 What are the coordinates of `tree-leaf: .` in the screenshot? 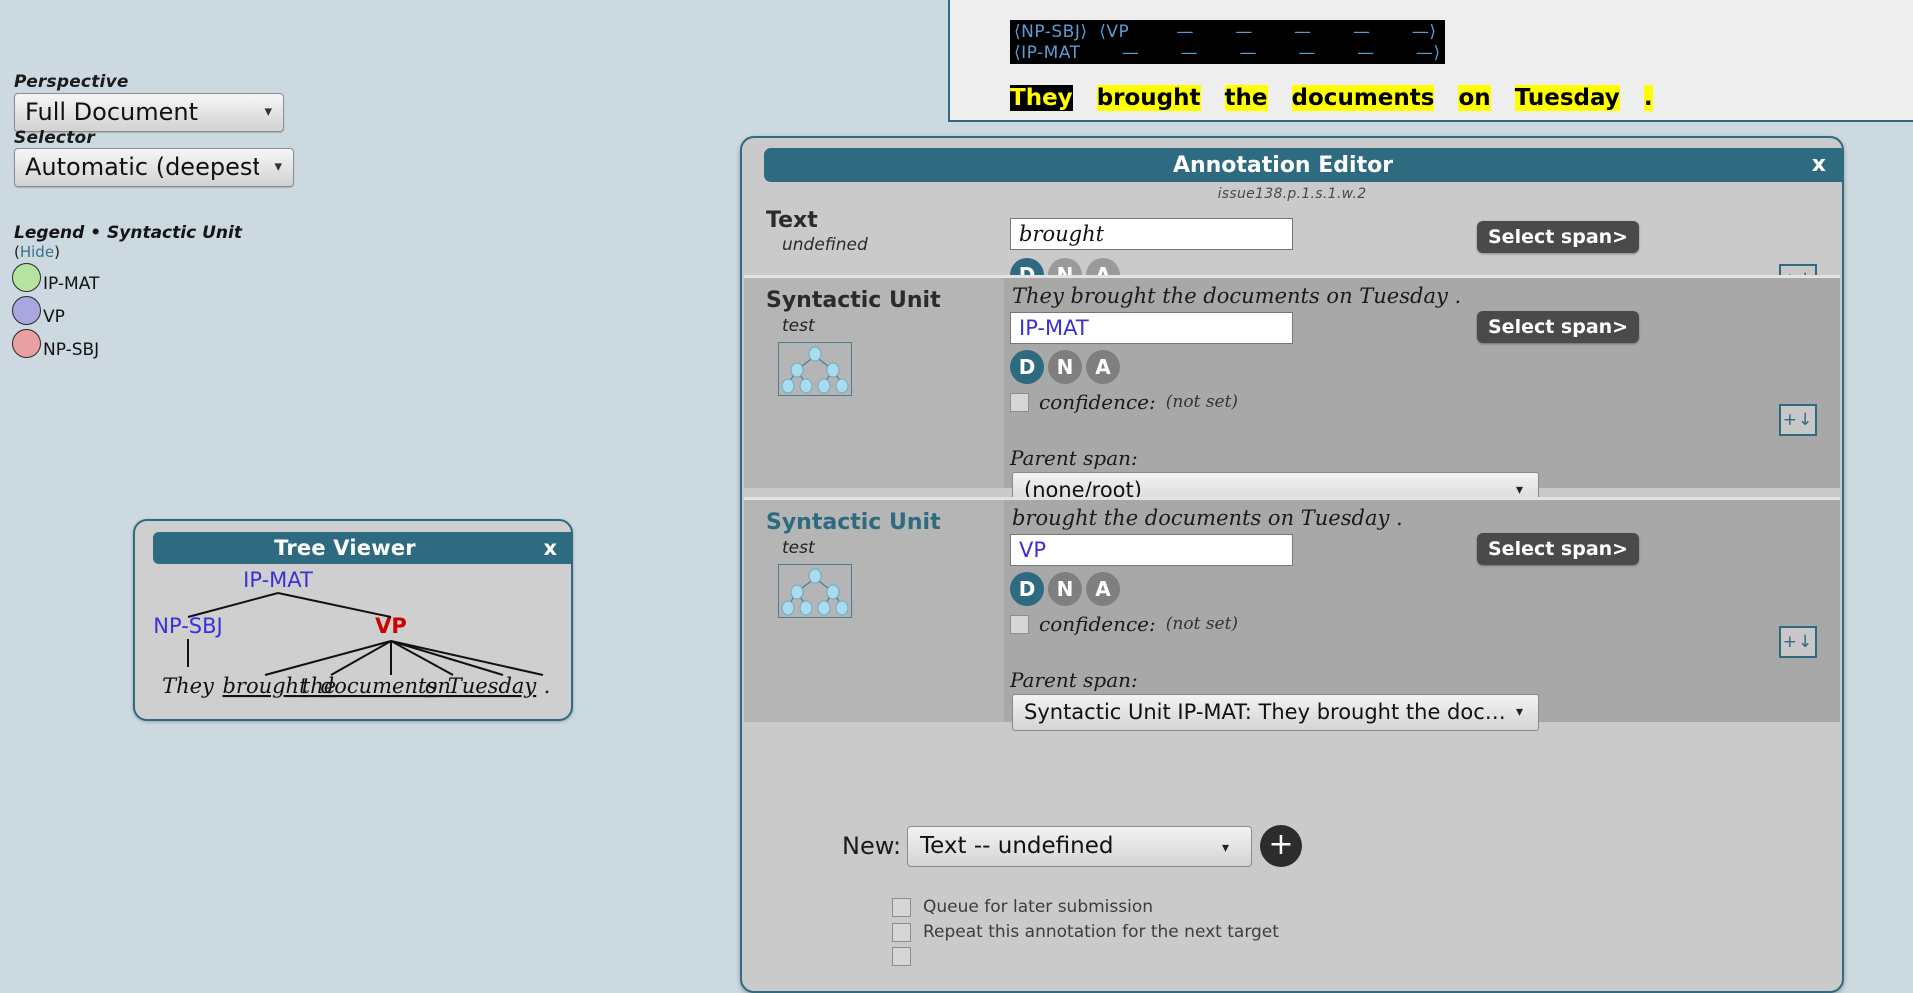 It's located at (547, 686).